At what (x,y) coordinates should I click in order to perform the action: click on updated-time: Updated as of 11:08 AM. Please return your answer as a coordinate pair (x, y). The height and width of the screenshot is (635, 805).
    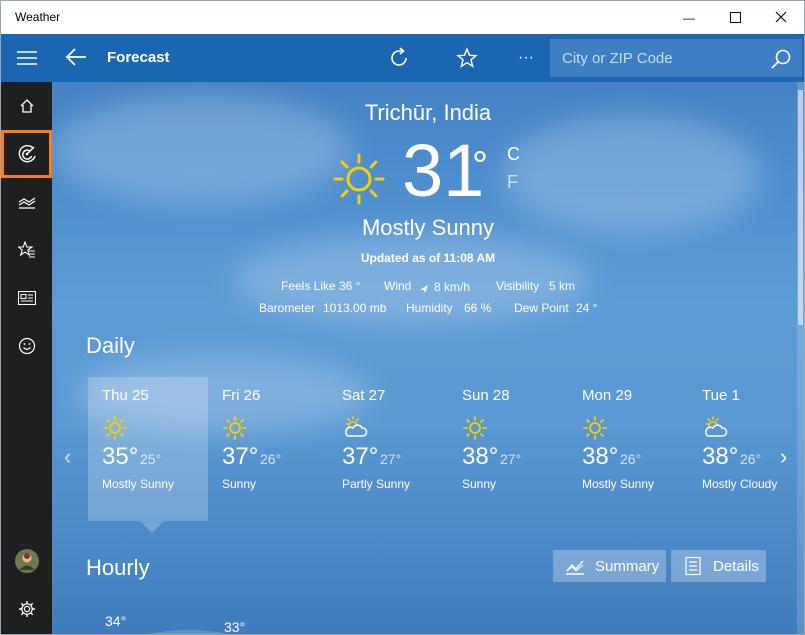
    Looking at the image, I should click on (428, 258).